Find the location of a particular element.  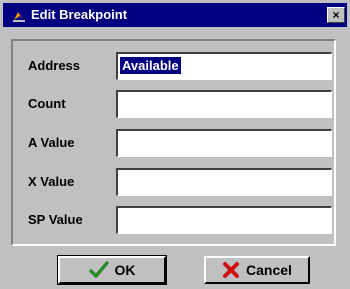

checkmark-icon is located at coordinates (98, 269).